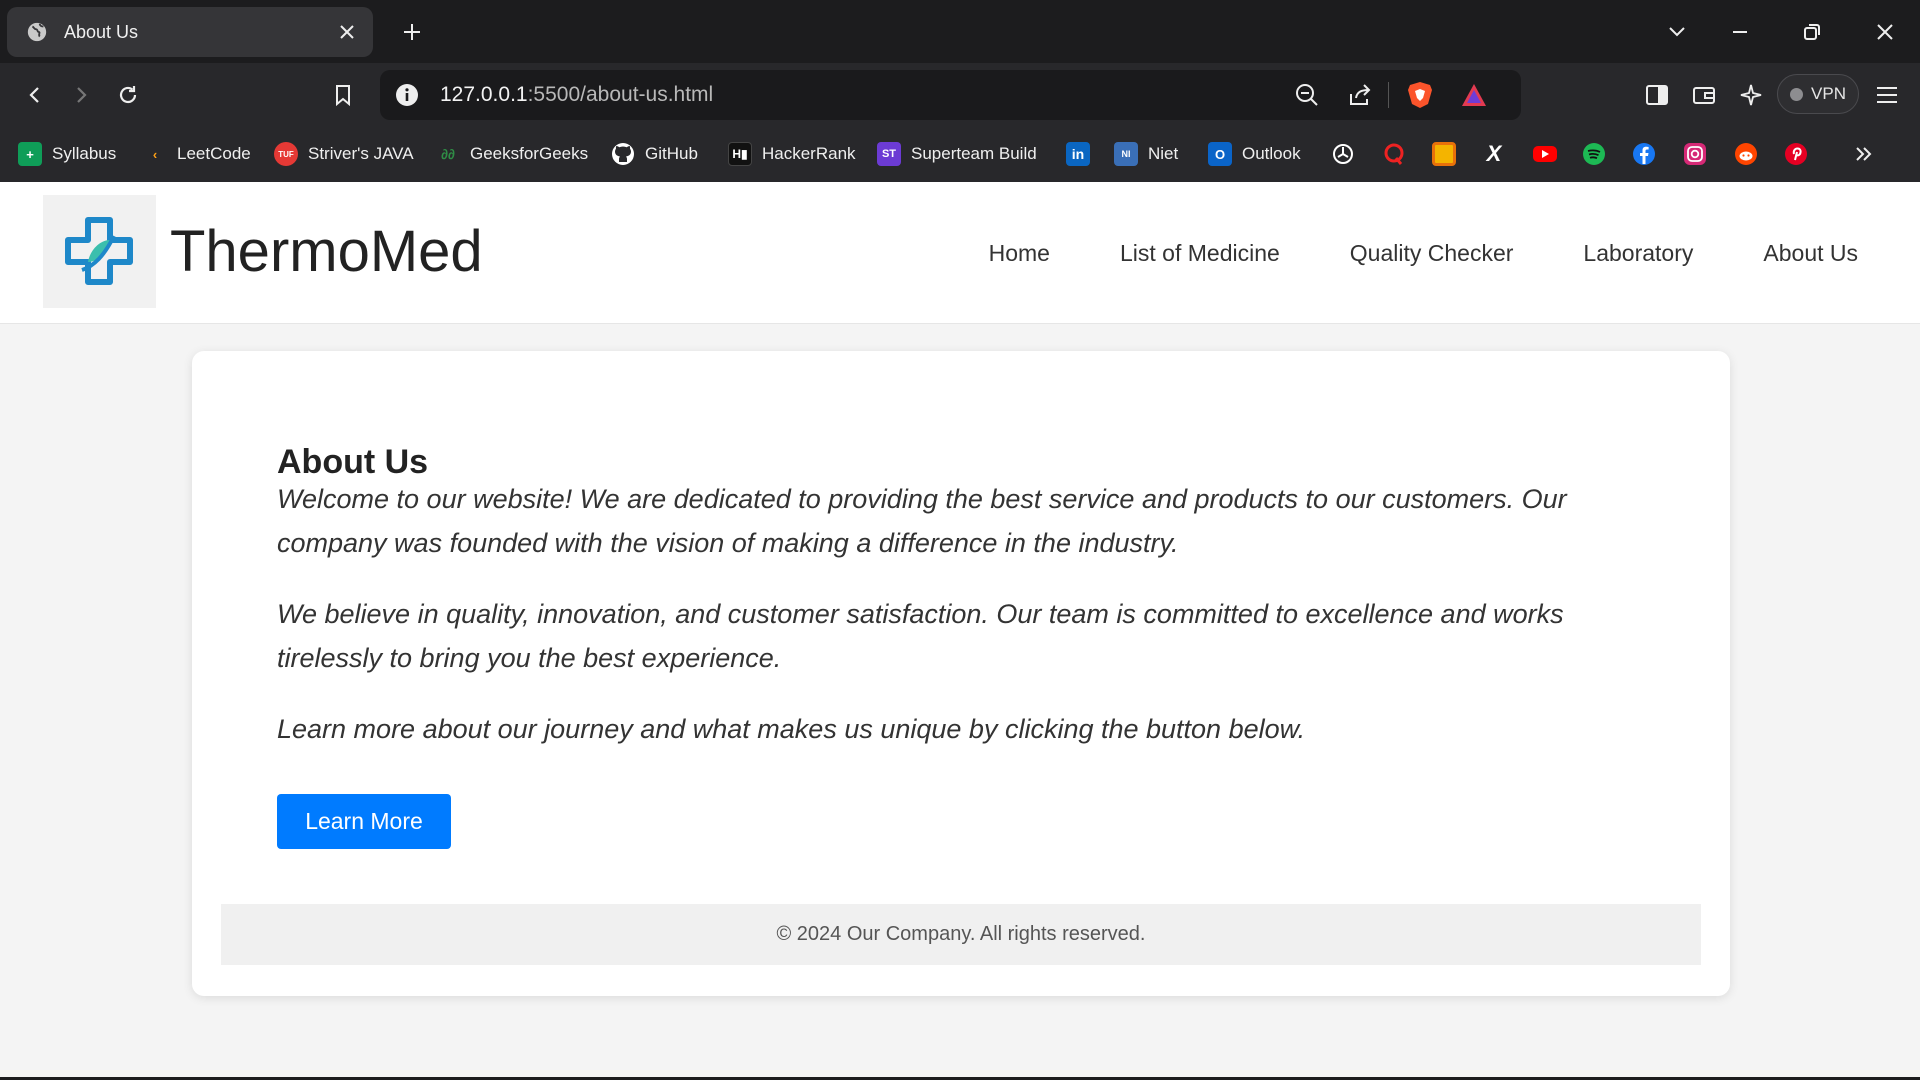  What do you see at coordinates (1638, 253) in the screenshot?
I see `nav-laboratory: Laboratory` at bounding box center [1638, 253].